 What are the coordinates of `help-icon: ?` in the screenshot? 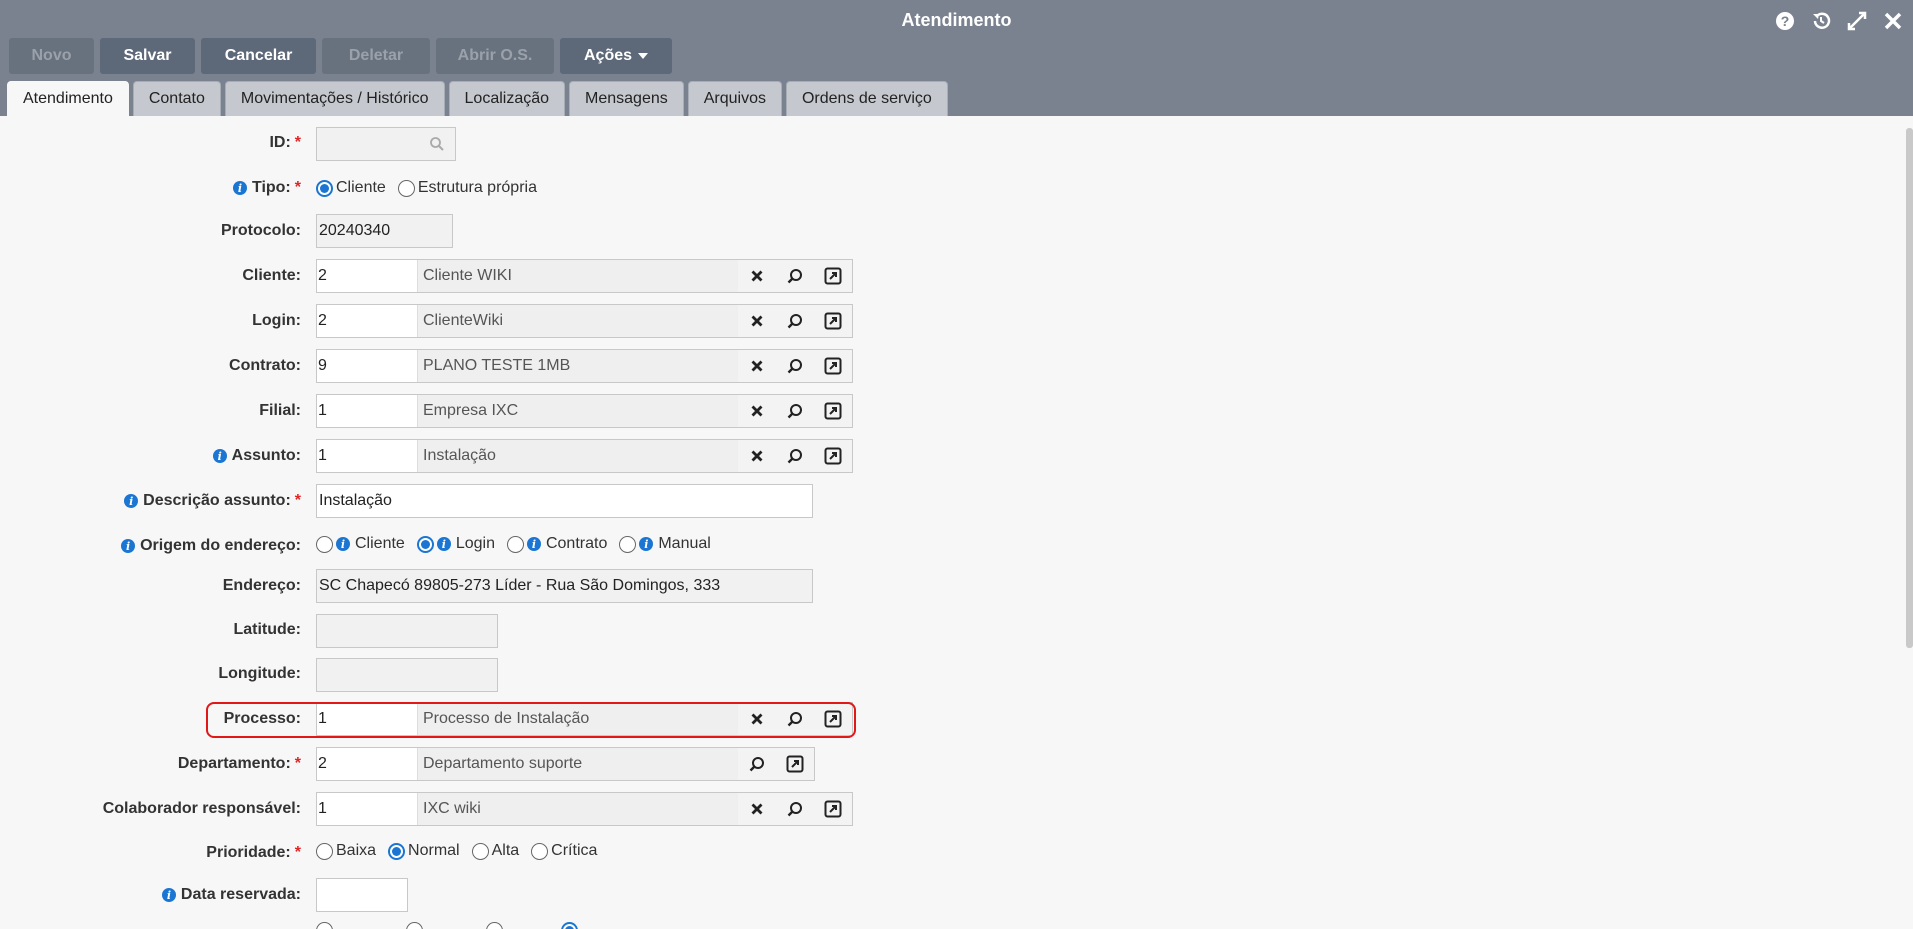 It's located at (1785, 21).